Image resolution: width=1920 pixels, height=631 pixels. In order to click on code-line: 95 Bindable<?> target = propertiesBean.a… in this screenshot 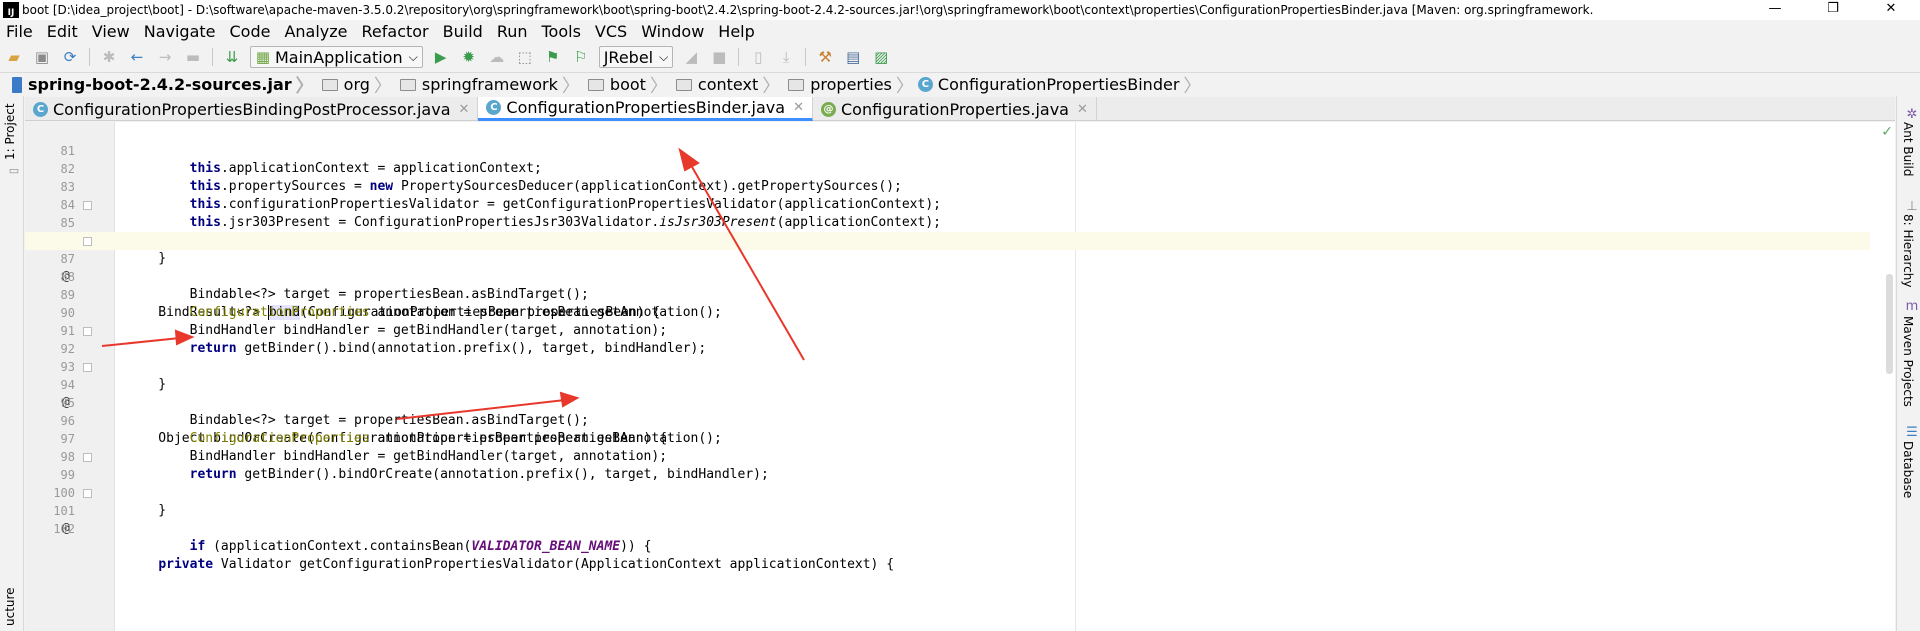, I will do `click(324, 412)`.